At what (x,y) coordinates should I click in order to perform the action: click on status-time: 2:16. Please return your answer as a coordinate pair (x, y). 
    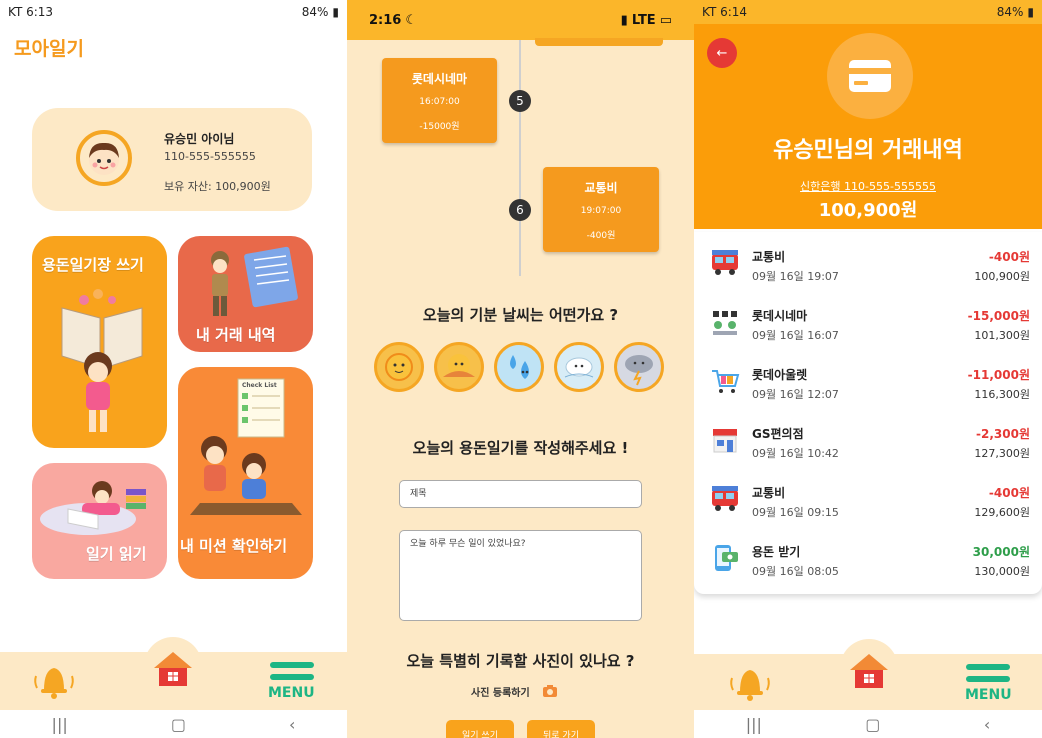
    Looking at the image, I should click on (385, 20).